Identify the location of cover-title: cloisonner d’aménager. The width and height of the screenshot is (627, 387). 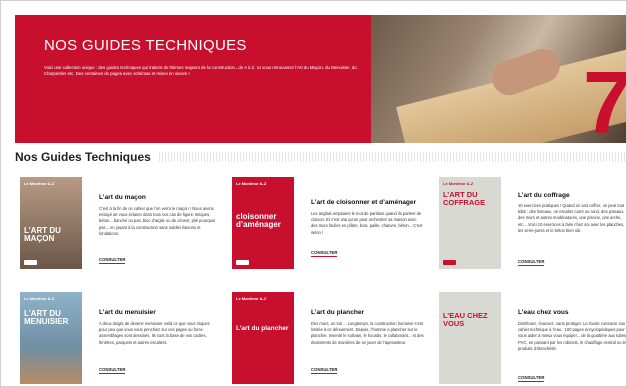
(258, 220).